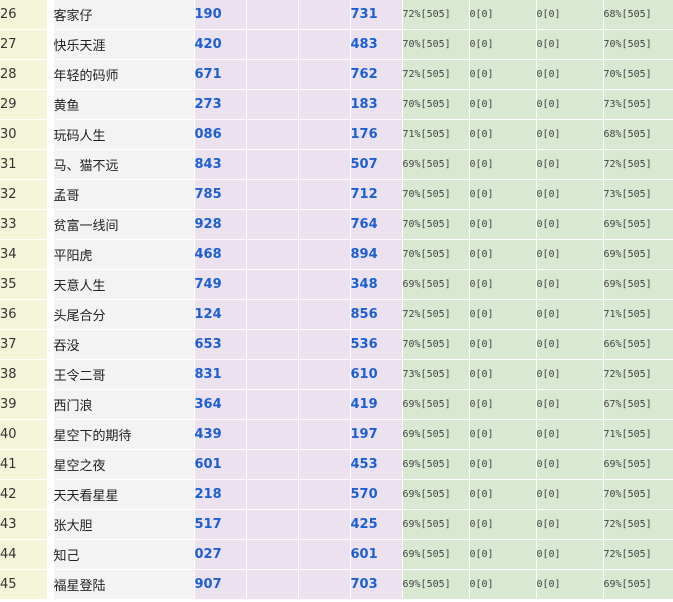 The width and height of the screenshot is (673, 602). I want to click on table-row: 28 年轻的码师 671 762 72%[505] 0[0] 0[0] 70%[505], so click(336, 74).